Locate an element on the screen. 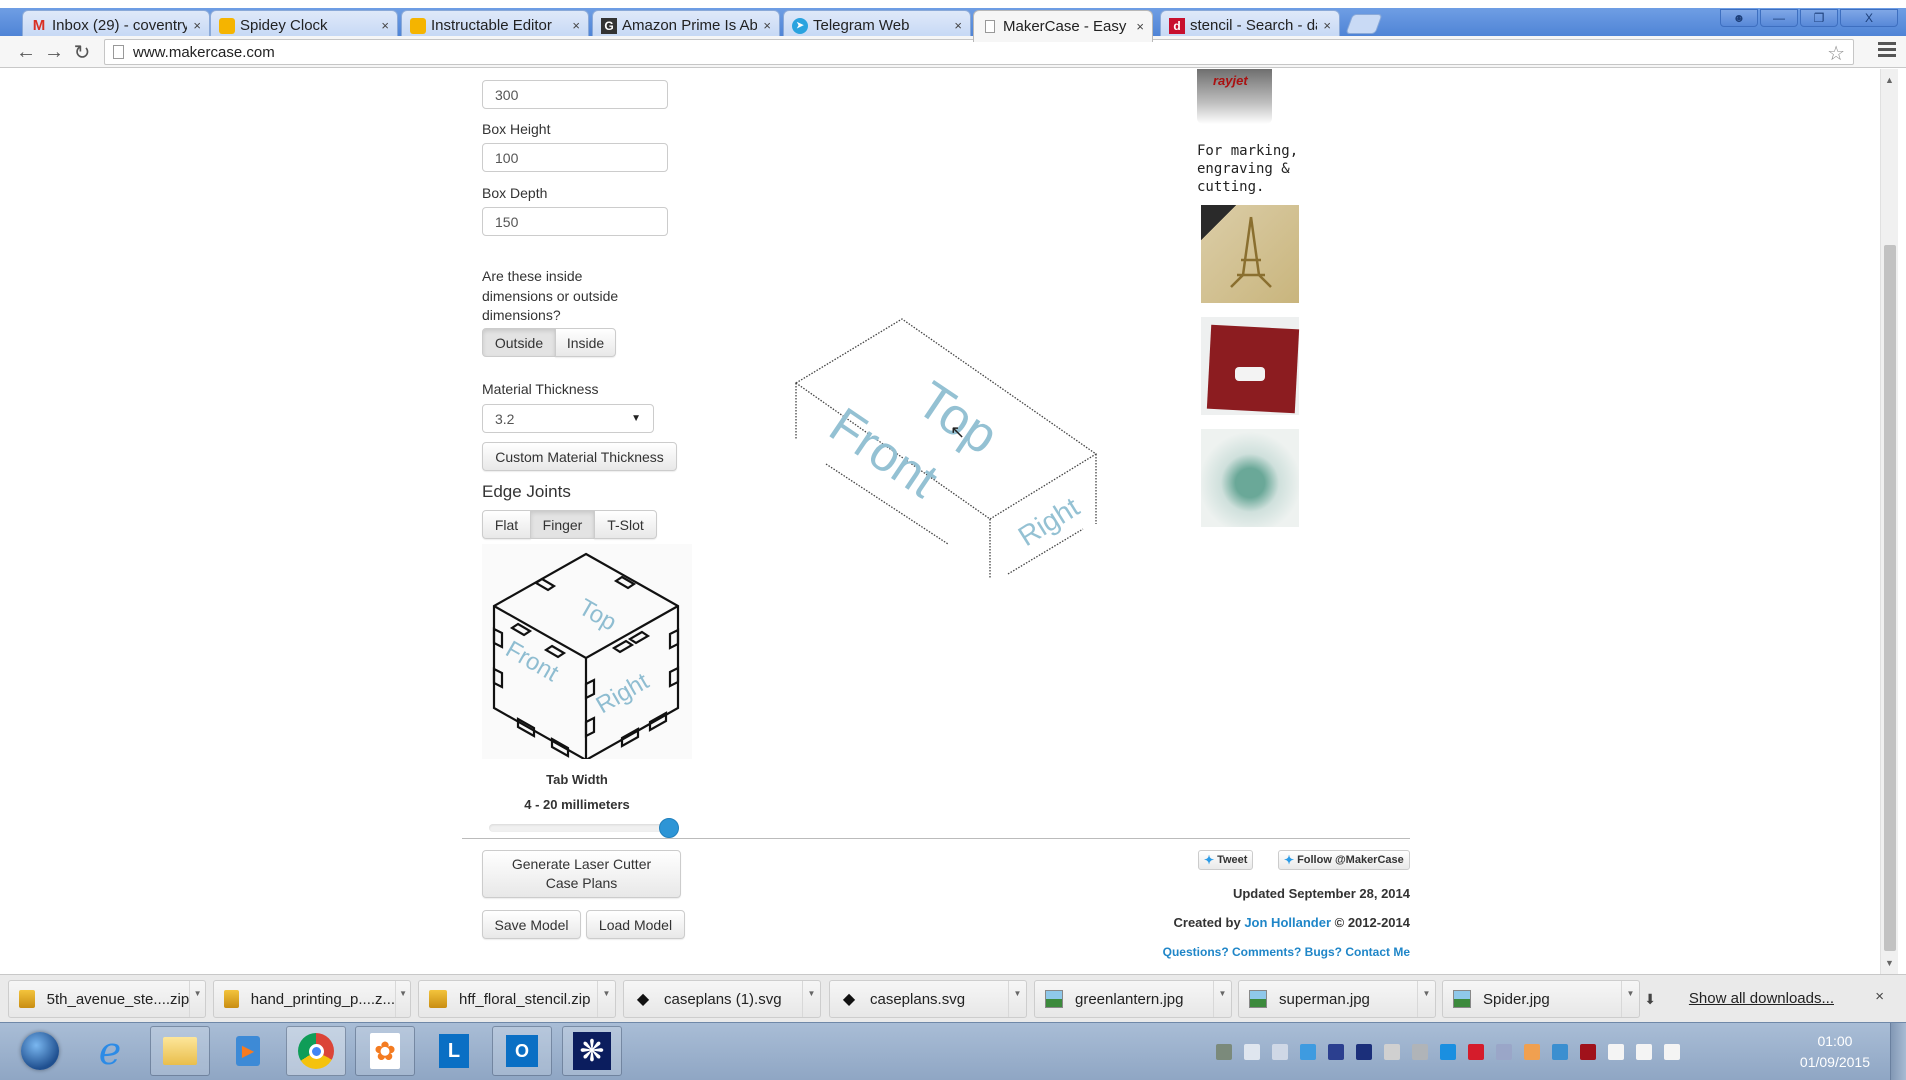 This screenshot has height=1080, width=1906. taskbar-chrome is located at coordinates (316, 1051).